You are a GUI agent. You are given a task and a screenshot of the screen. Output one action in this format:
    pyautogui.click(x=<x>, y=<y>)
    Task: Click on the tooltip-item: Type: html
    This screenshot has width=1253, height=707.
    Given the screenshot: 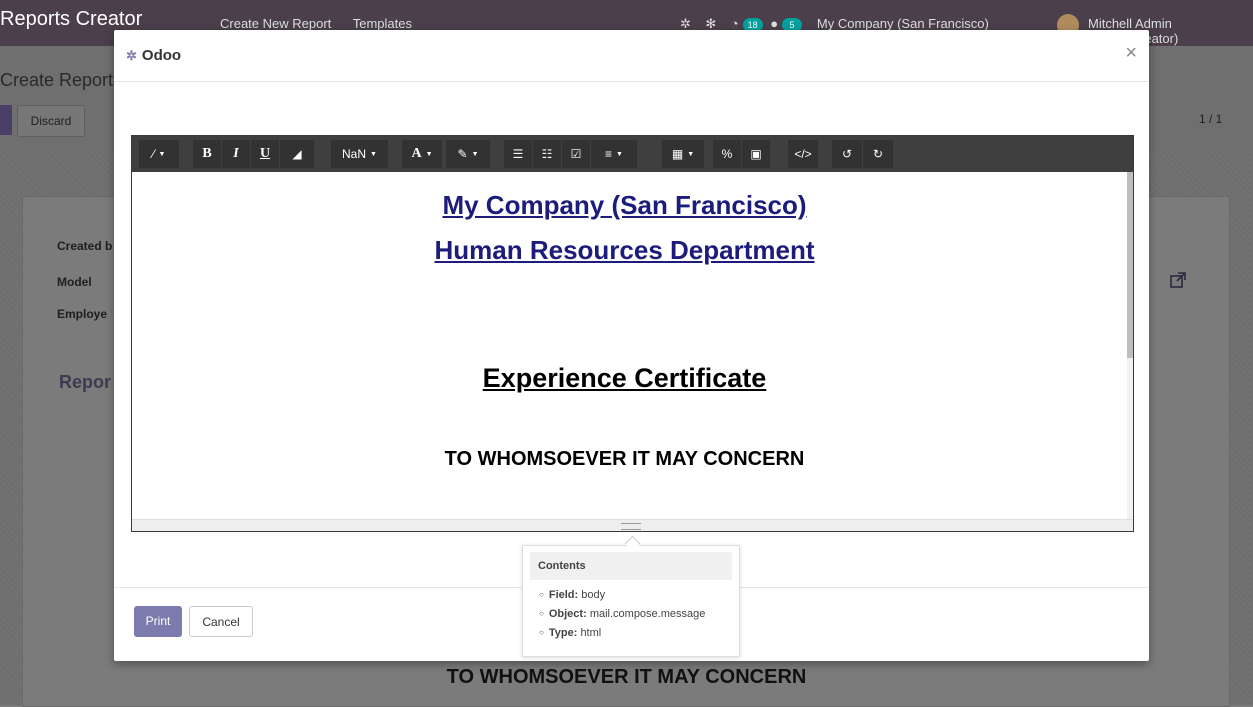 What is the action you would take?
    pyautogui.click(x=622, y=633)
    